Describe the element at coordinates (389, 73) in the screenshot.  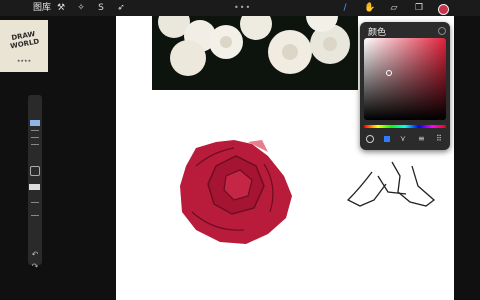
I see `picker-cursor` at that location.